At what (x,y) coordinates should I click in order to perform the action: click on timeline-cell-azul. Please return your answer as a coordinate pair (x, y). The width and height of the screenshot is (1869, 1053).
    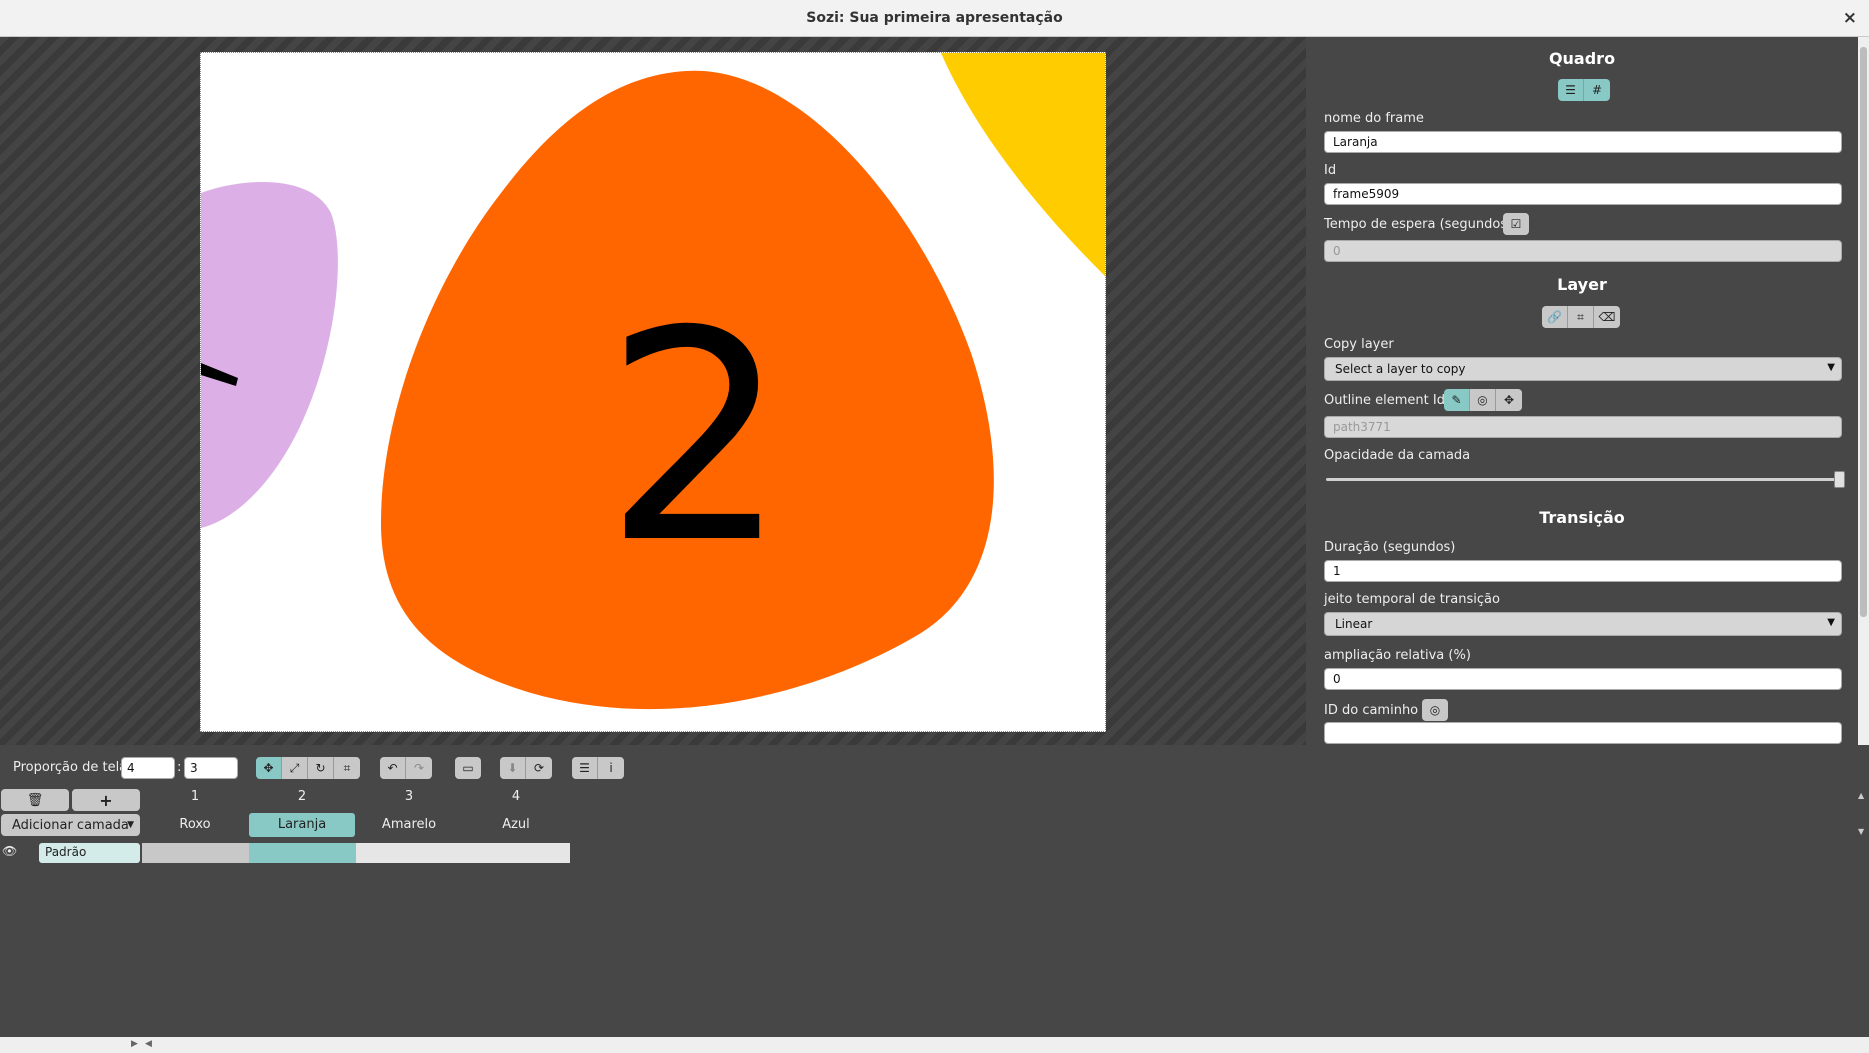
    Looking at the image, I should click on (516, 853).